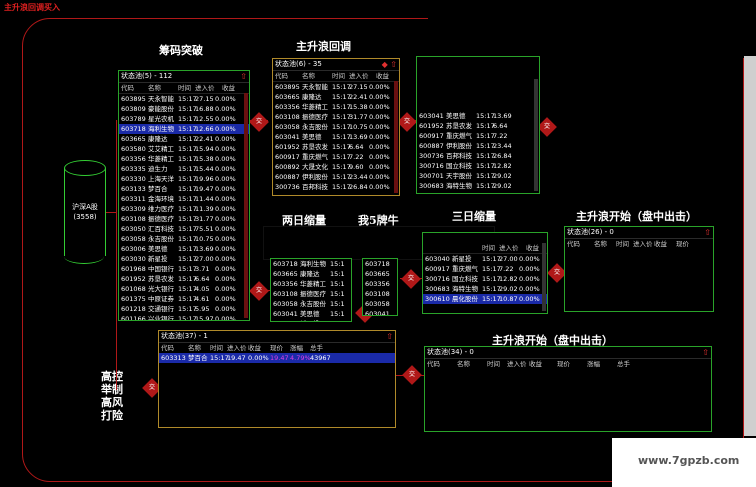 The height and width of the screenshot is (487, 756). What do you see at coordinates (380, 284) in the screenshot?
I see `table-row: 603356` at bounding box center [380, 284].